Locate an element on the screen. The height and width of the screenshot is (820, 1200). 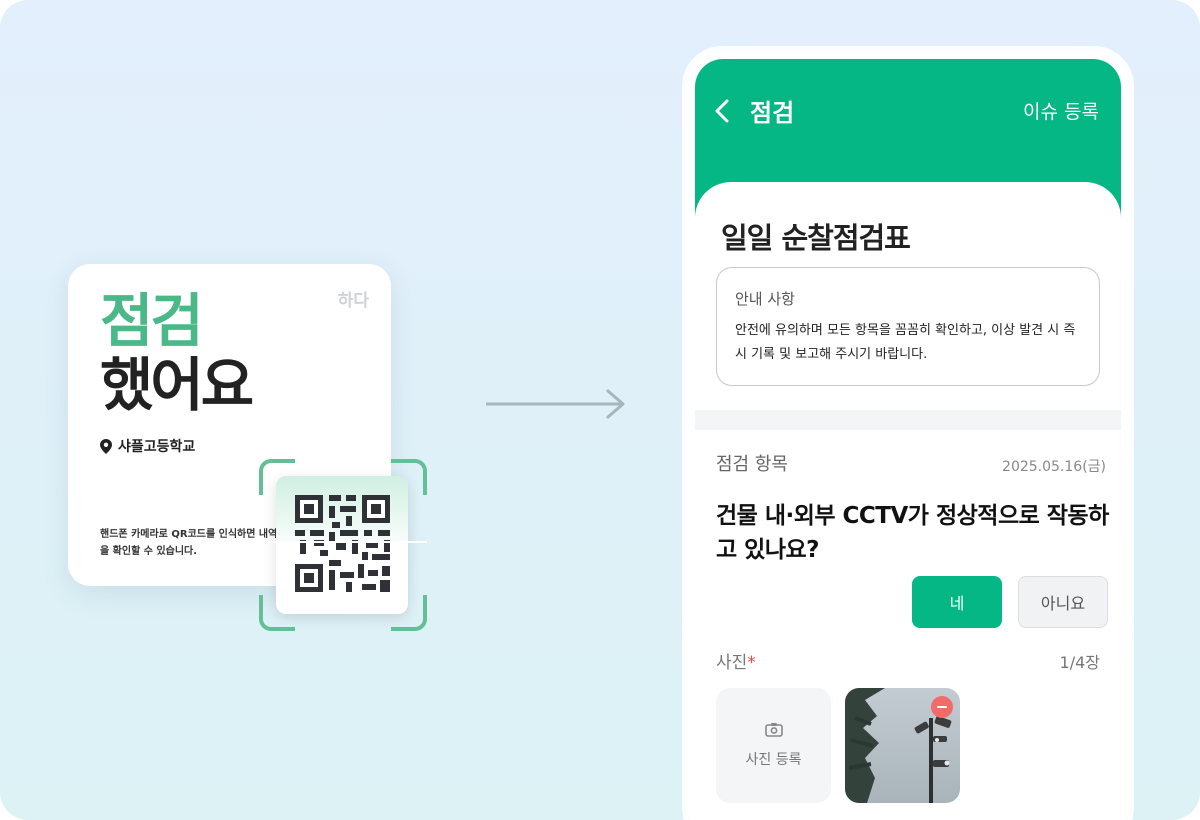
required-mark: * is located at coordinates (751, 663).